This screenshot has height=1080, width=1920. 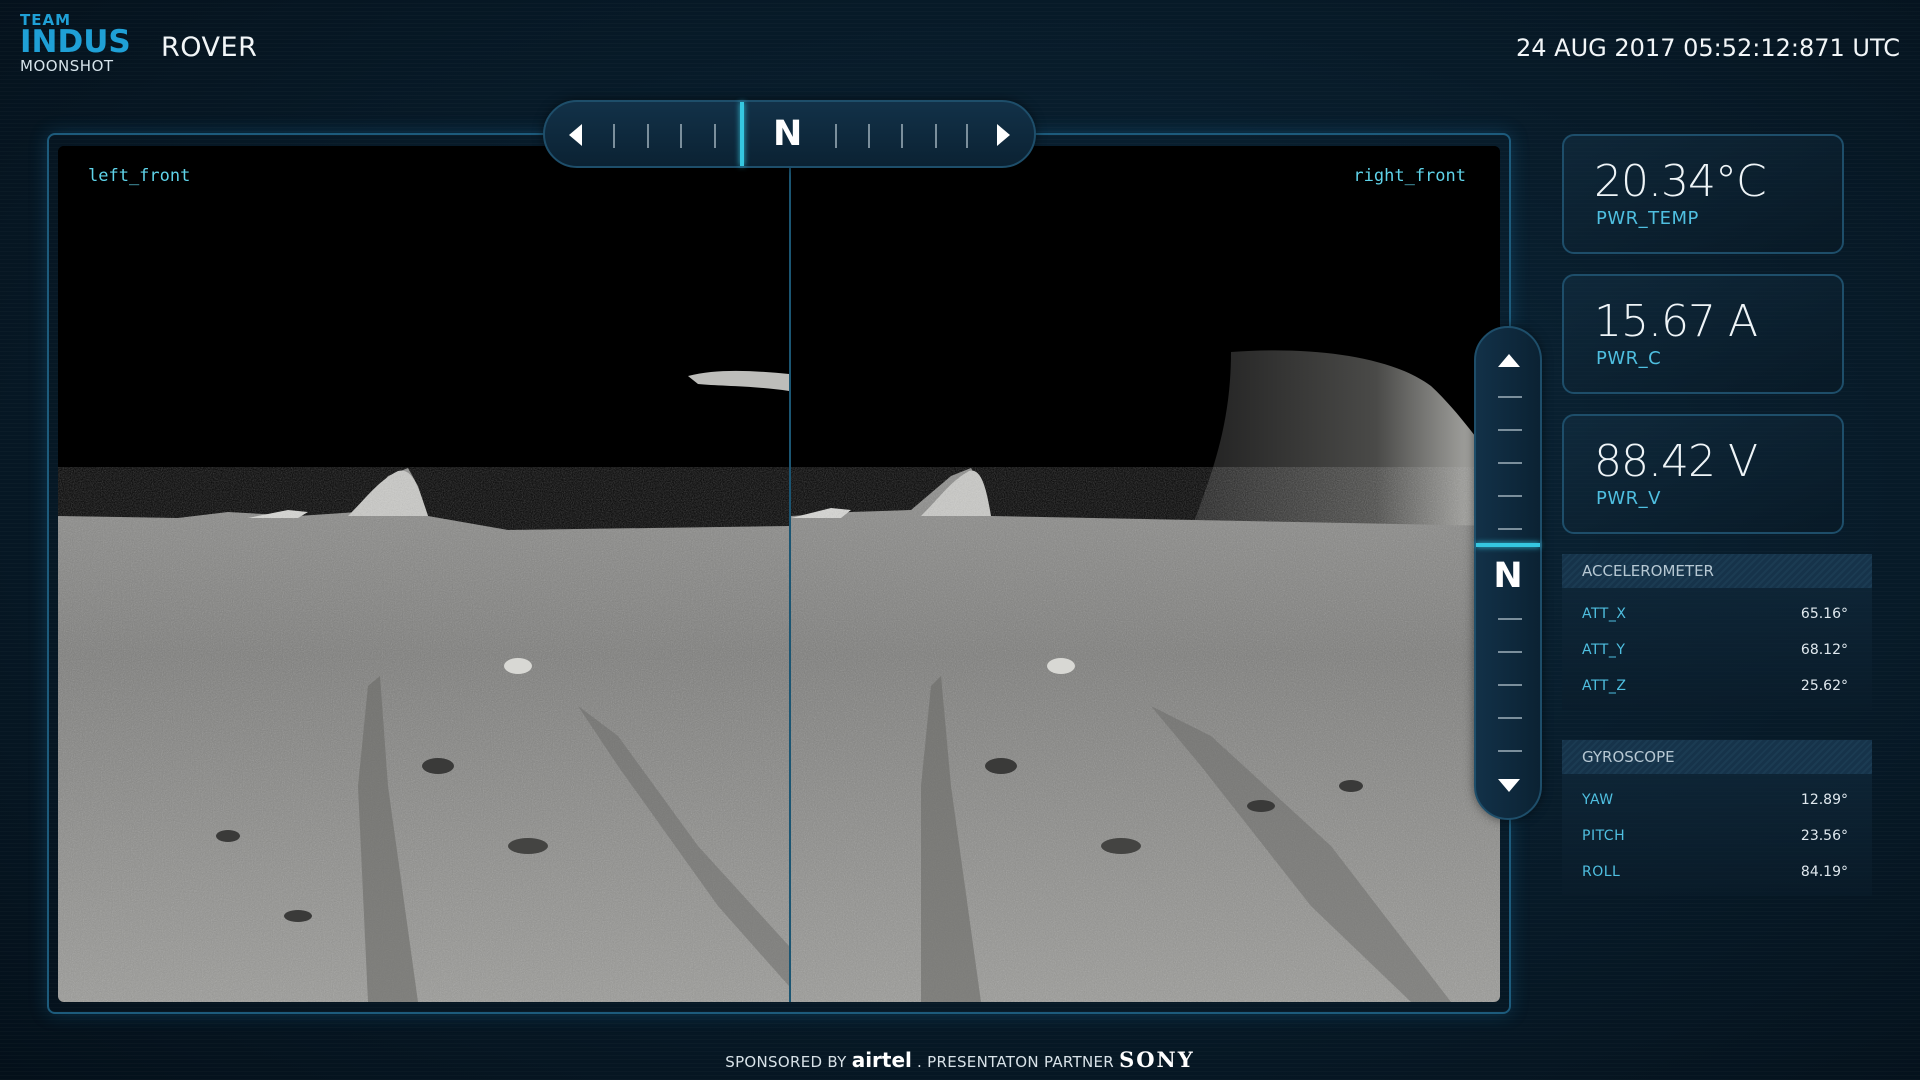 I want to click on metric-label: PWR_TEMP, so click(x=1647, y=218).